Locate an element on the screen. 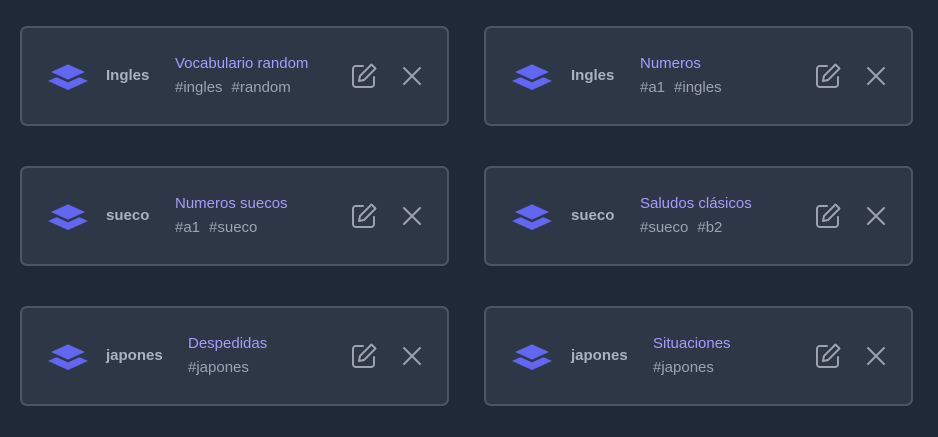  deck-title: Situaciones is located at coordinates (692, 344).